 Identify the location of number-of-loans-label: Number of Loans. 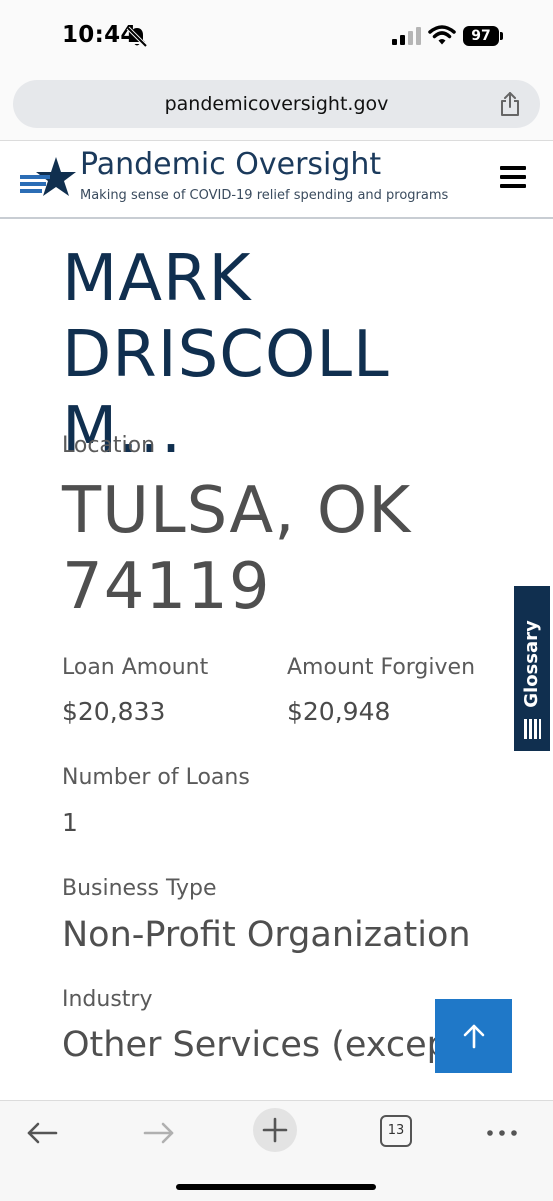
(156, 777).